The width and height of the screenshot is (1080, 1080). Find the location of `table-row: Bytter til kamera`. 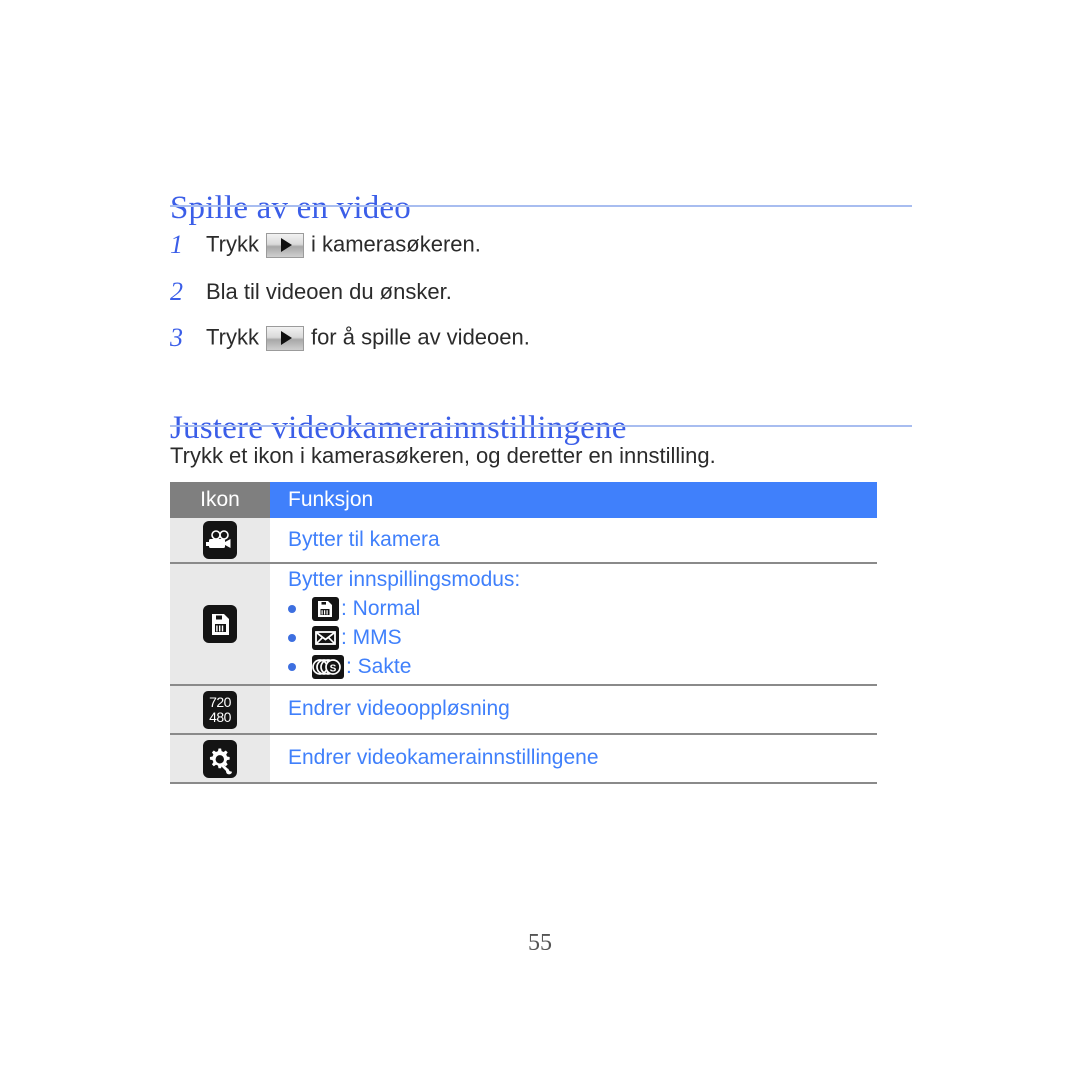

table-row: Bytter til kamera is located at coordinates (523, 541).